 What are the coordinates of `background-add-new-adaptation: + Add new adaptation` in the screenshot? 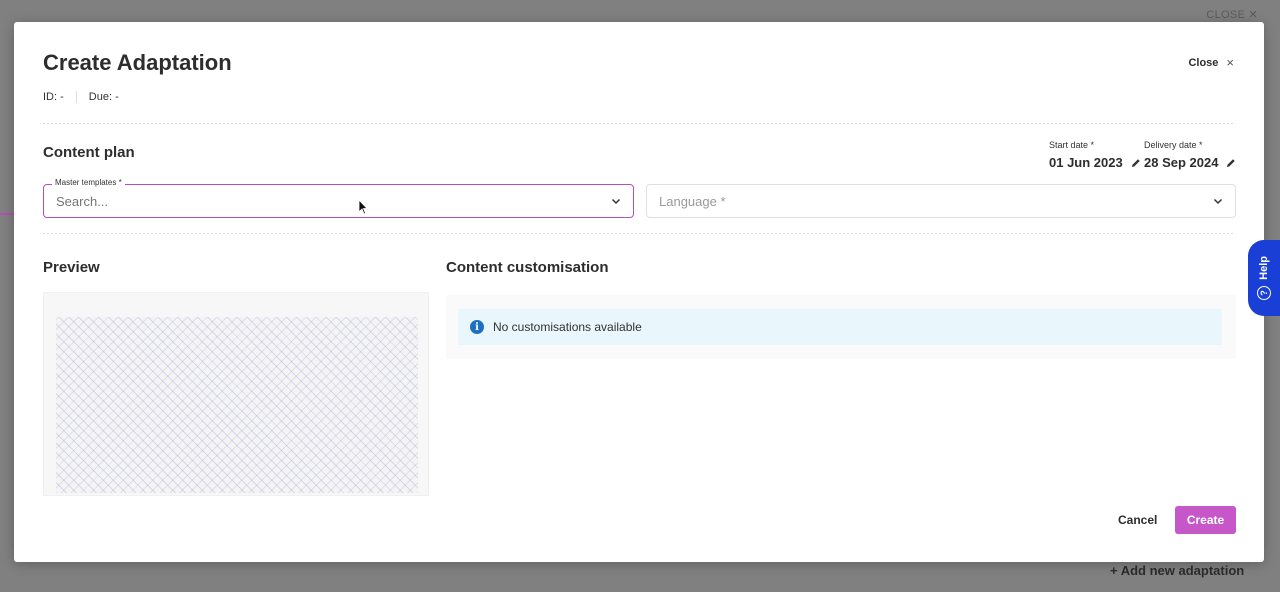 It's located at (1177, 570).